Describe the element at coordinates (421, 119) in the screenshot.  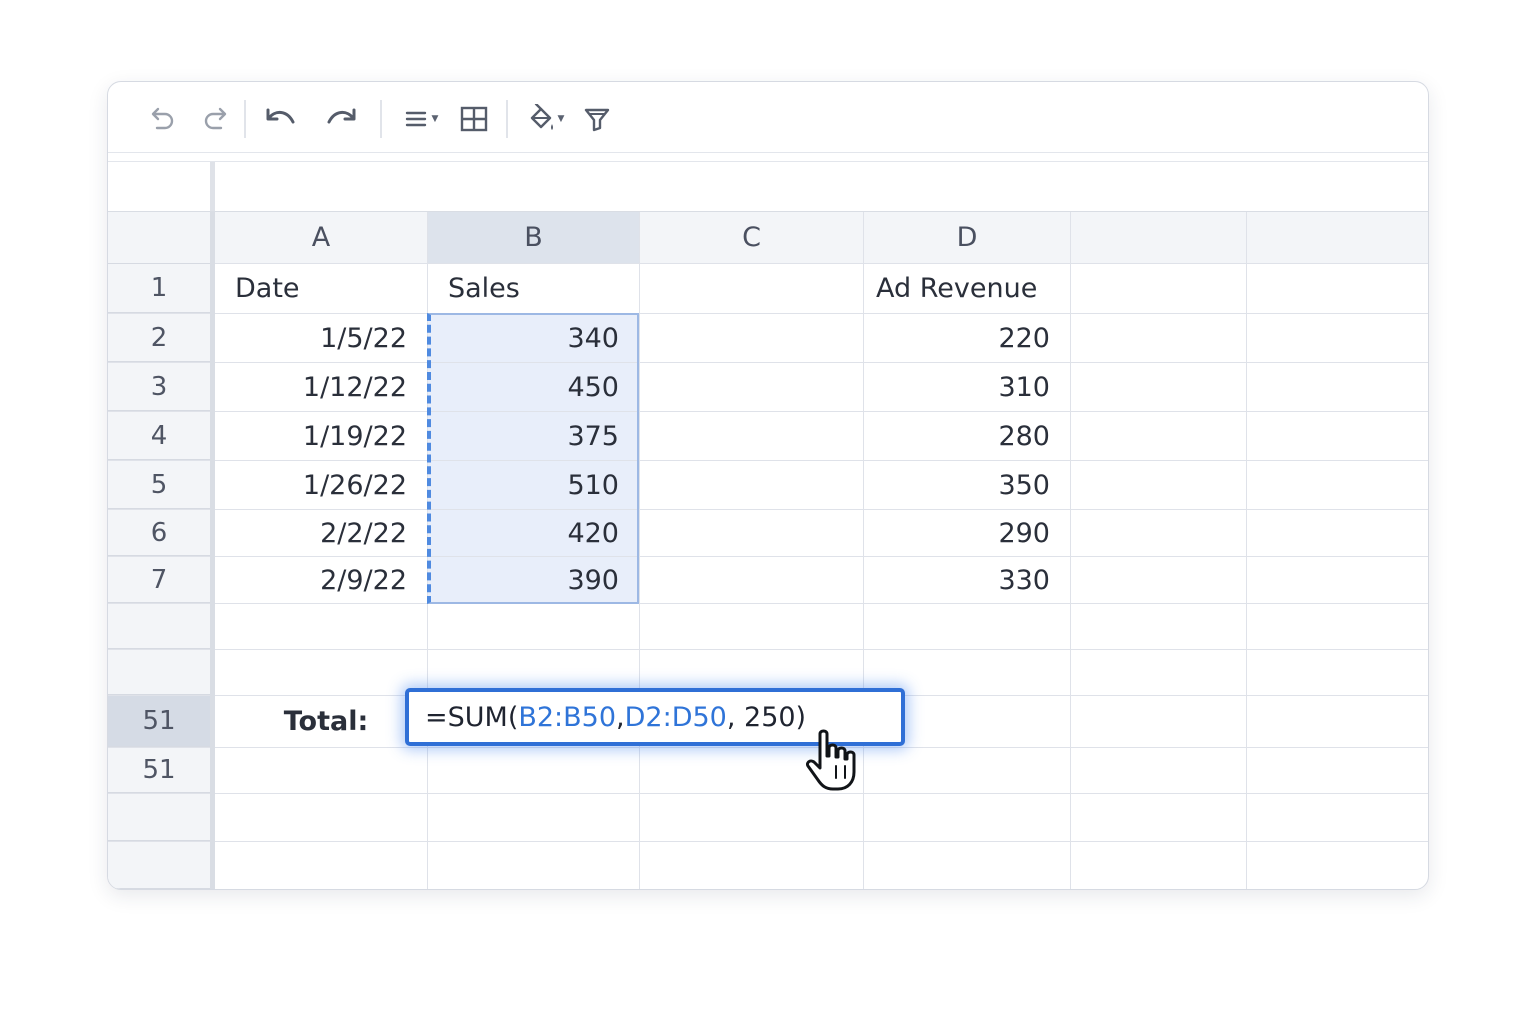
I see `align-icon: ▼` at that location.